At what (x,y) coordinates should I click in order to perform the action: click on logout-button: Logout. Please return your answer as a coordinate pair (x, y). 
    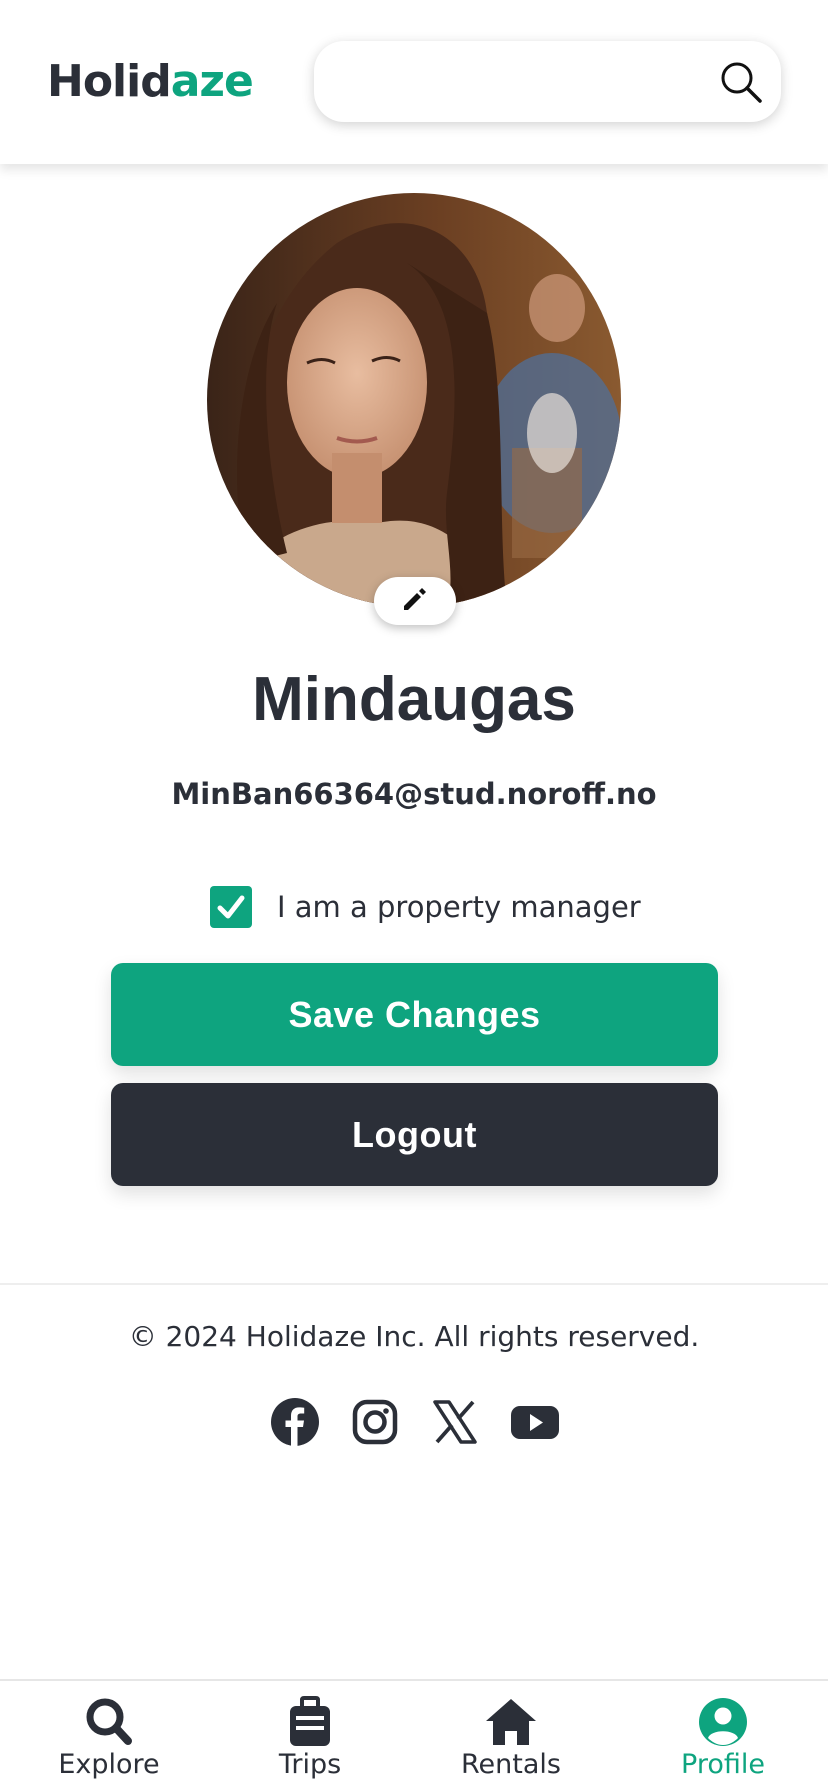
    Looking at the image, I should click on (414, 1134).